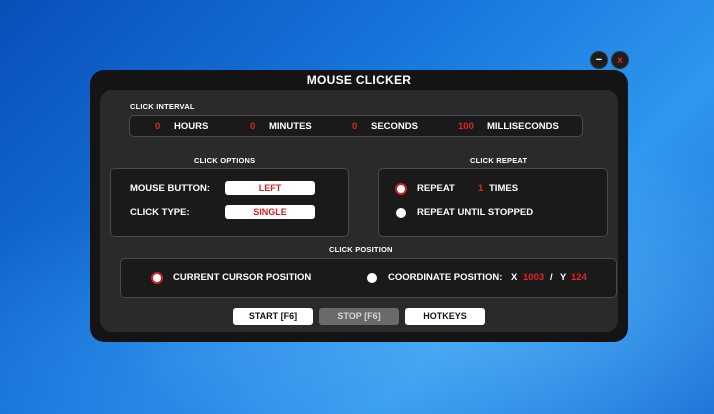  I want to click on seconds-unit: SECONDS, so click(394, 126).